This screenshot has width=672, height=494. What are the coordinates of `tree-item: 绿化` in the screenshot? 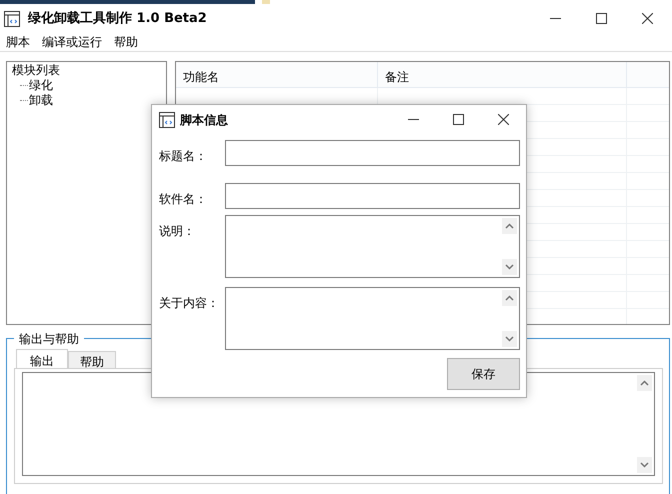 It's located at (41, 85).